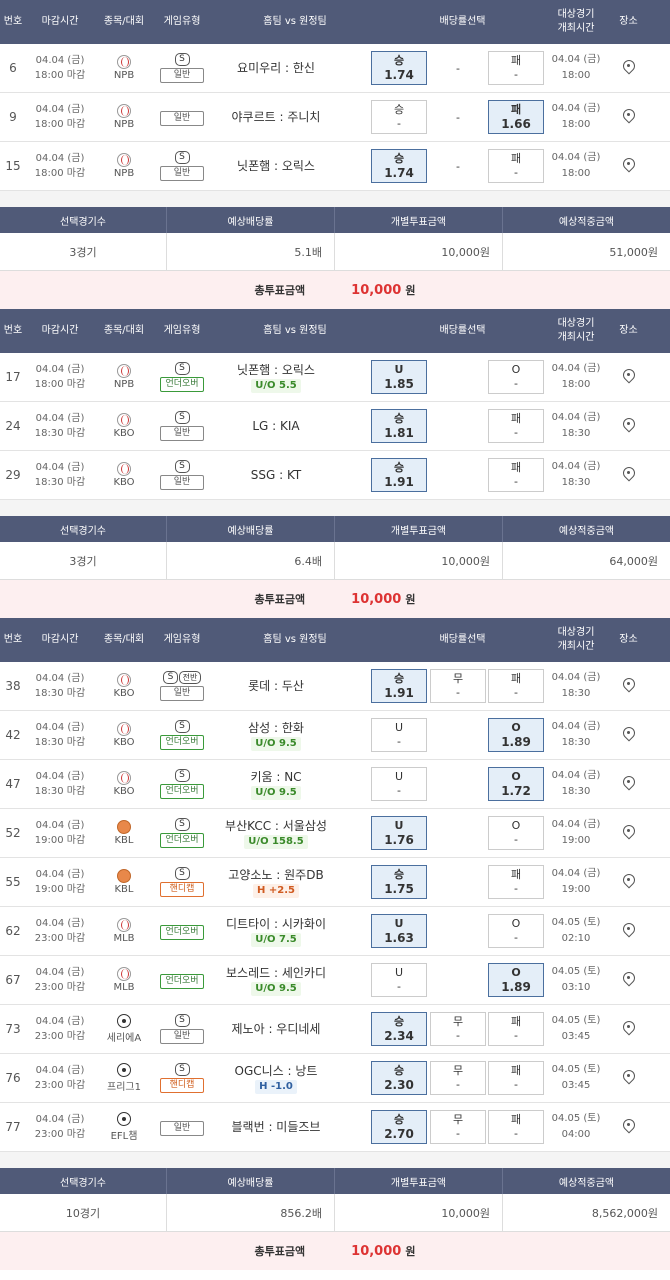 This screenshot has width=670, height=1280. I want to click on game-type-badge: 일반, so click(182, 118).